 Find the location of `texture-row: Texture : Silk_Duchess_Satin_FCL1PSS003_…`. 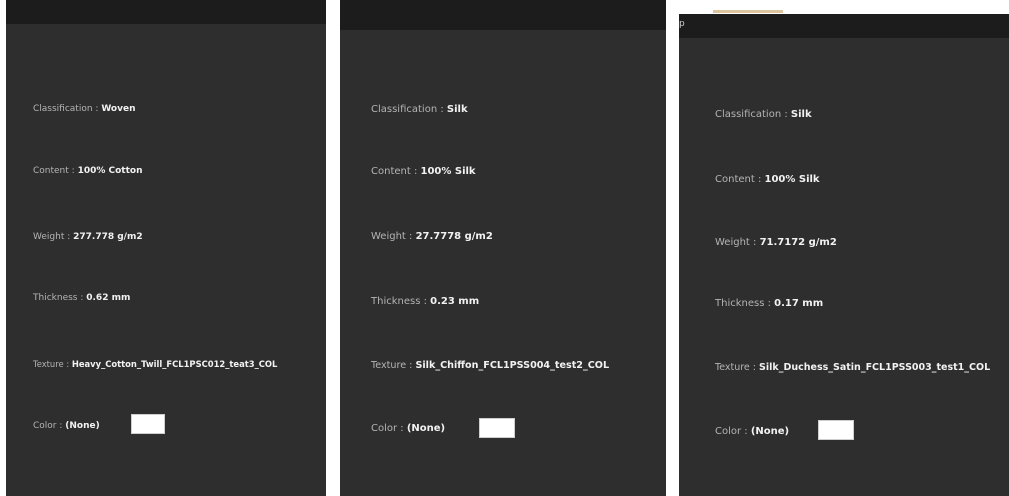

texture-row: Texture : Silk_Duchess_Satin_FCL1PSS003_… is located at coordinates (852, 367).